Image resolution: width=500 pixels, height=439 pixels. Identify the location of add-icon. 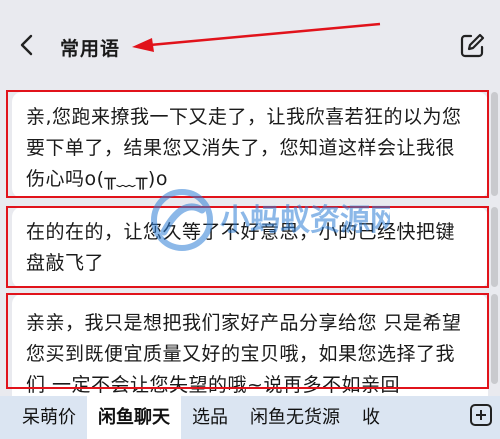
(481, 415).